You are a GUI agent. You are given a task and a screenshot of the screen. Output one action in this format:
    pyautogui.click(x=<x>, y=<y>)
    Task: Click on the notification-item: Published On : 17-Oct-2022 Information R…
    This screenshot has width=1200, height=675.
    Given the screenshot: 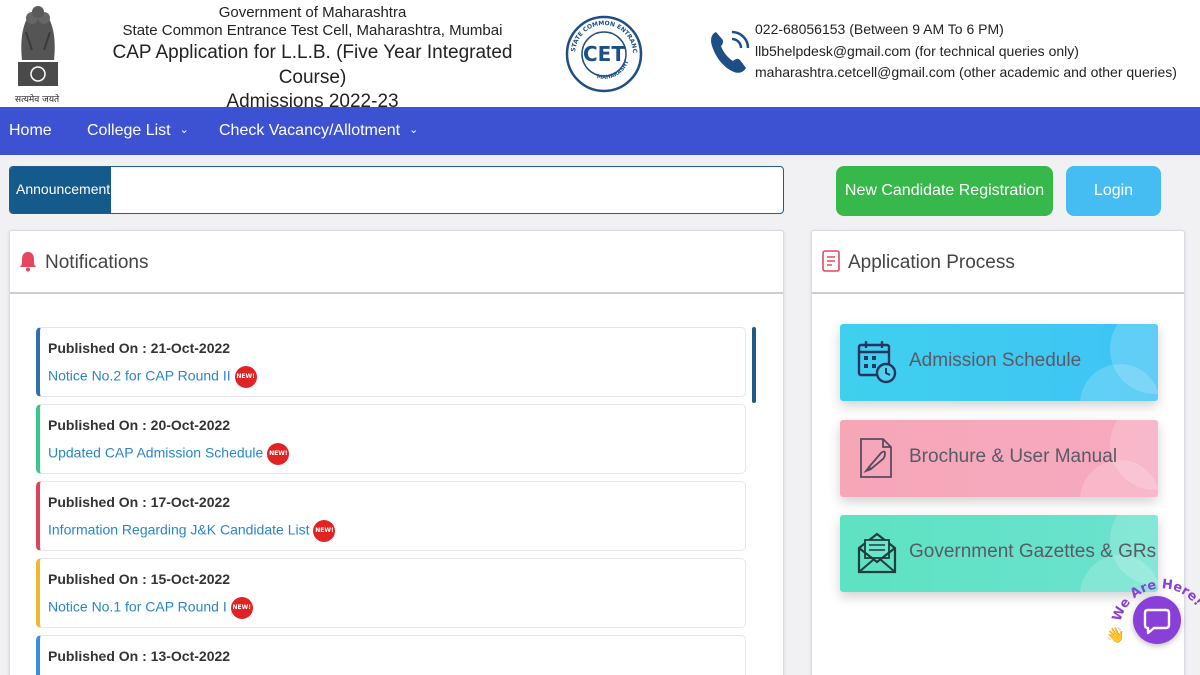 What is the action you would take?
    pyautogui.click(x=391, y=516)
    